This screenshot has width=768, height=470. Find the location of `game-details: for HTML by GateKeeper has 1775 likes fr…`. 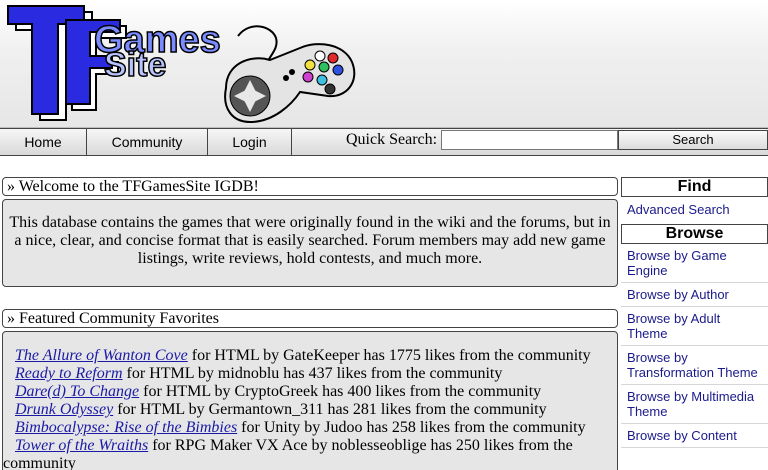

game-details: for HTML by GateKeeper has 1775 likes fr… is located at coordinates (389, 355).